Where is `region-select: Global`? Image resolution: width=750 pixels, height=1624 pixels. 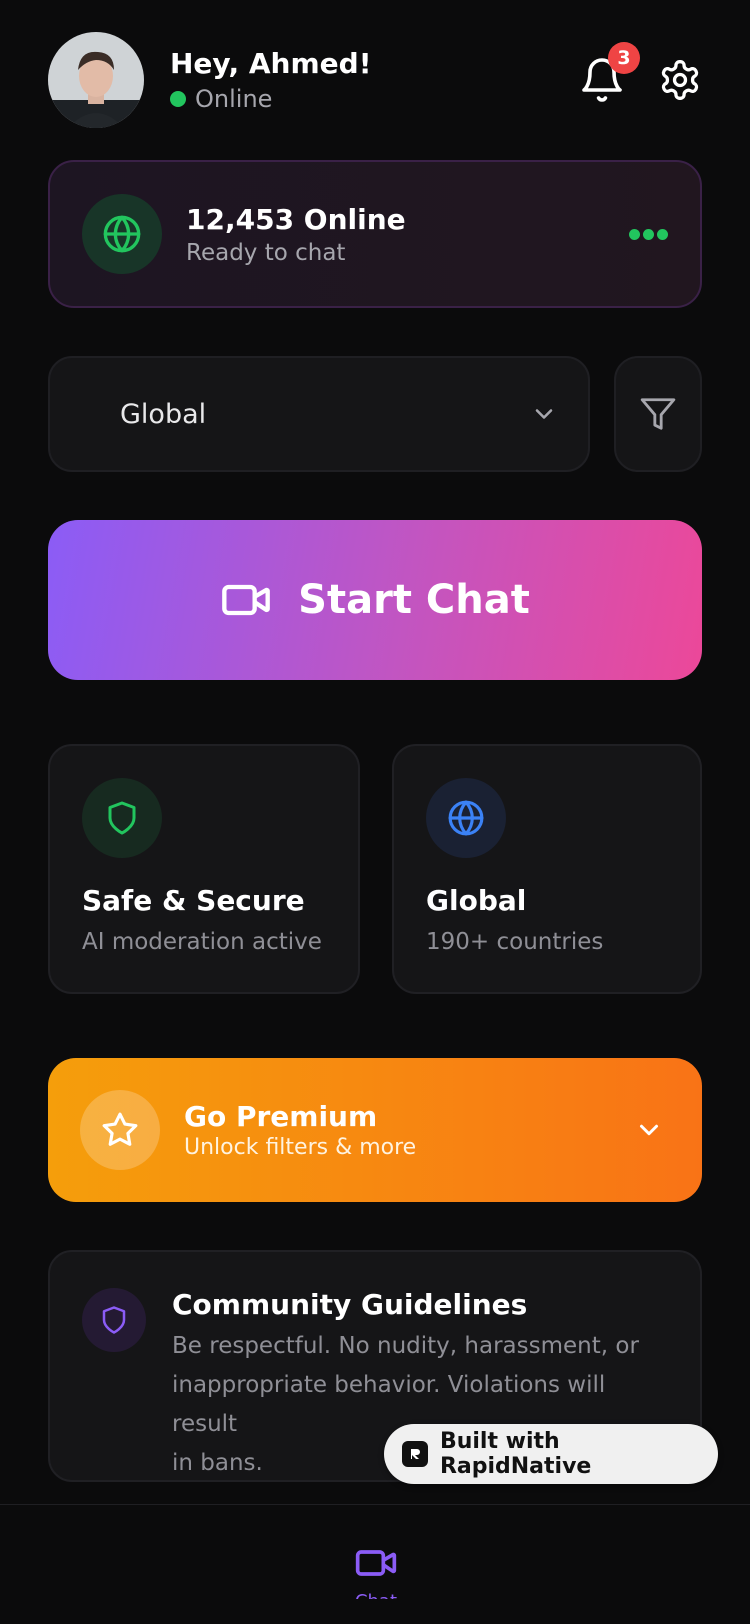 region-select: Global is located at coordinates (319, 414).